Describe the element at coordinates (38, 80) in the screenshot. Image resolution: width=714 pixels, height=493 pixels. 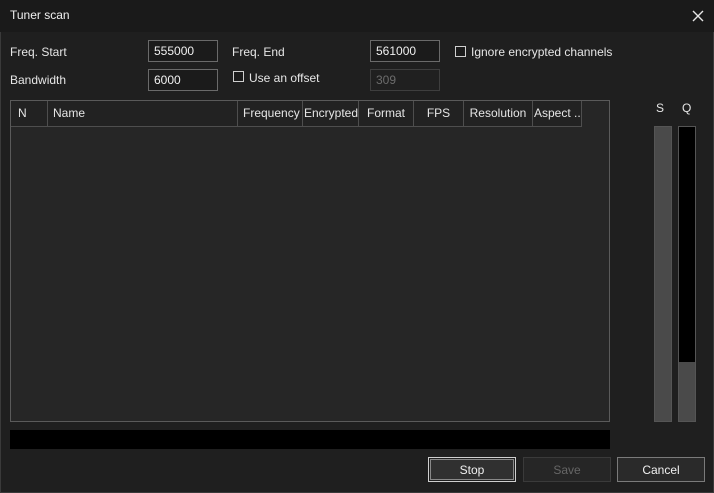
I see `bandwidth-label: Bandwidth` at that location.